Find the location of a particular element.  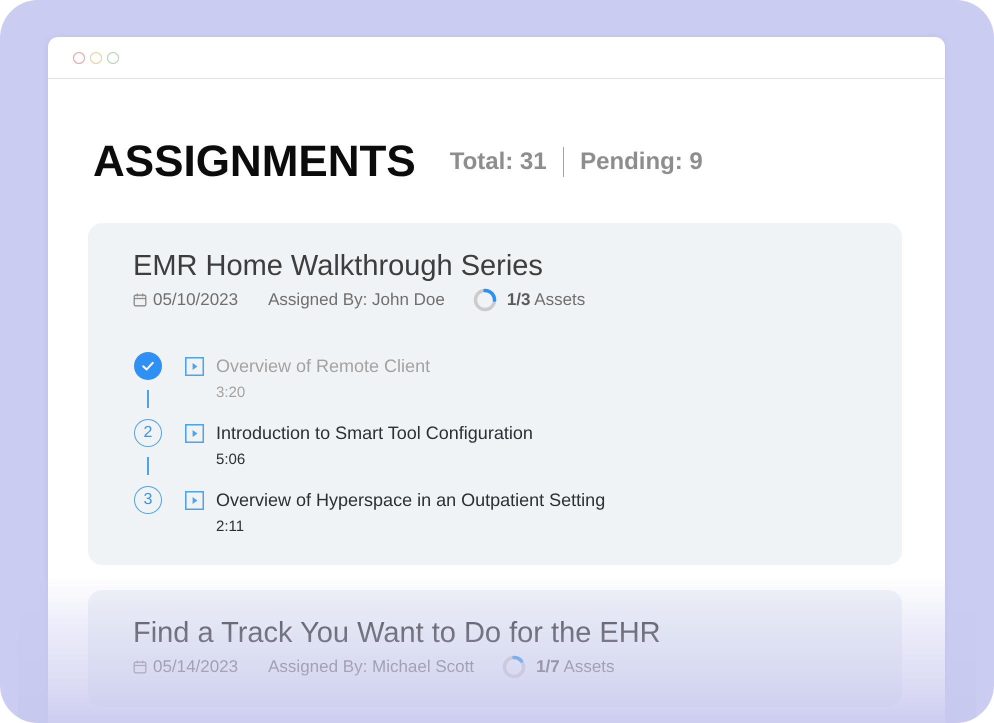

step-number: 3 is located at coordinates (148, 500).